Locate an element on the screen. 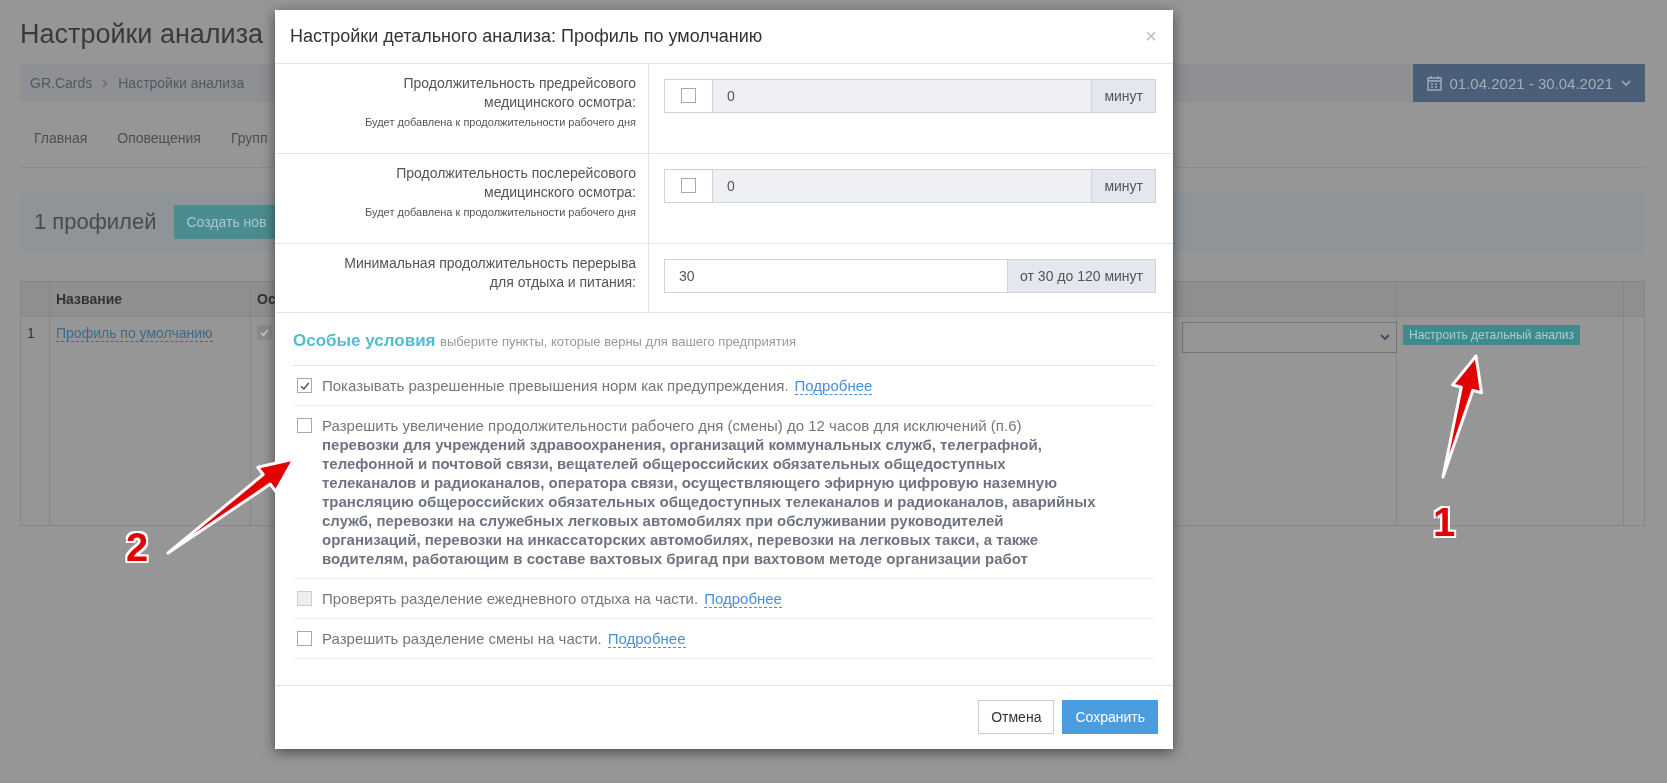  annotation-number: 2 is located at coordinates (137, 547).